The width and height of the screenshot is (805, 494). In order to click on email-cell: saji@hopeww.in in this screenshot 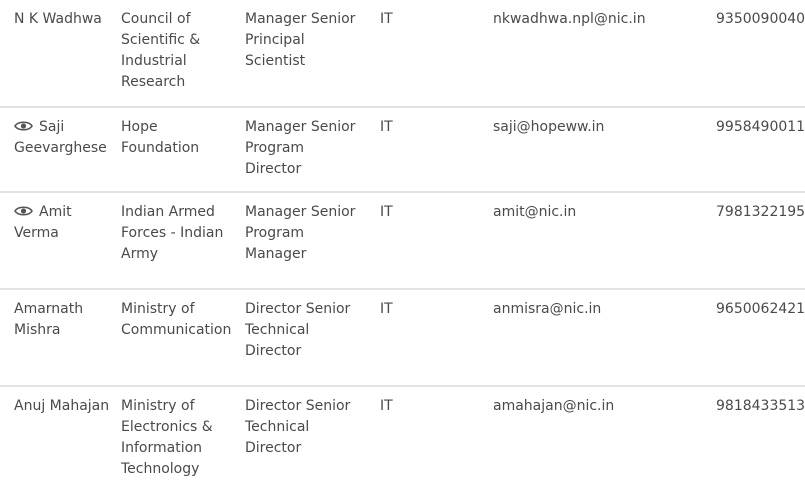, I will do `click(549, 127)`.